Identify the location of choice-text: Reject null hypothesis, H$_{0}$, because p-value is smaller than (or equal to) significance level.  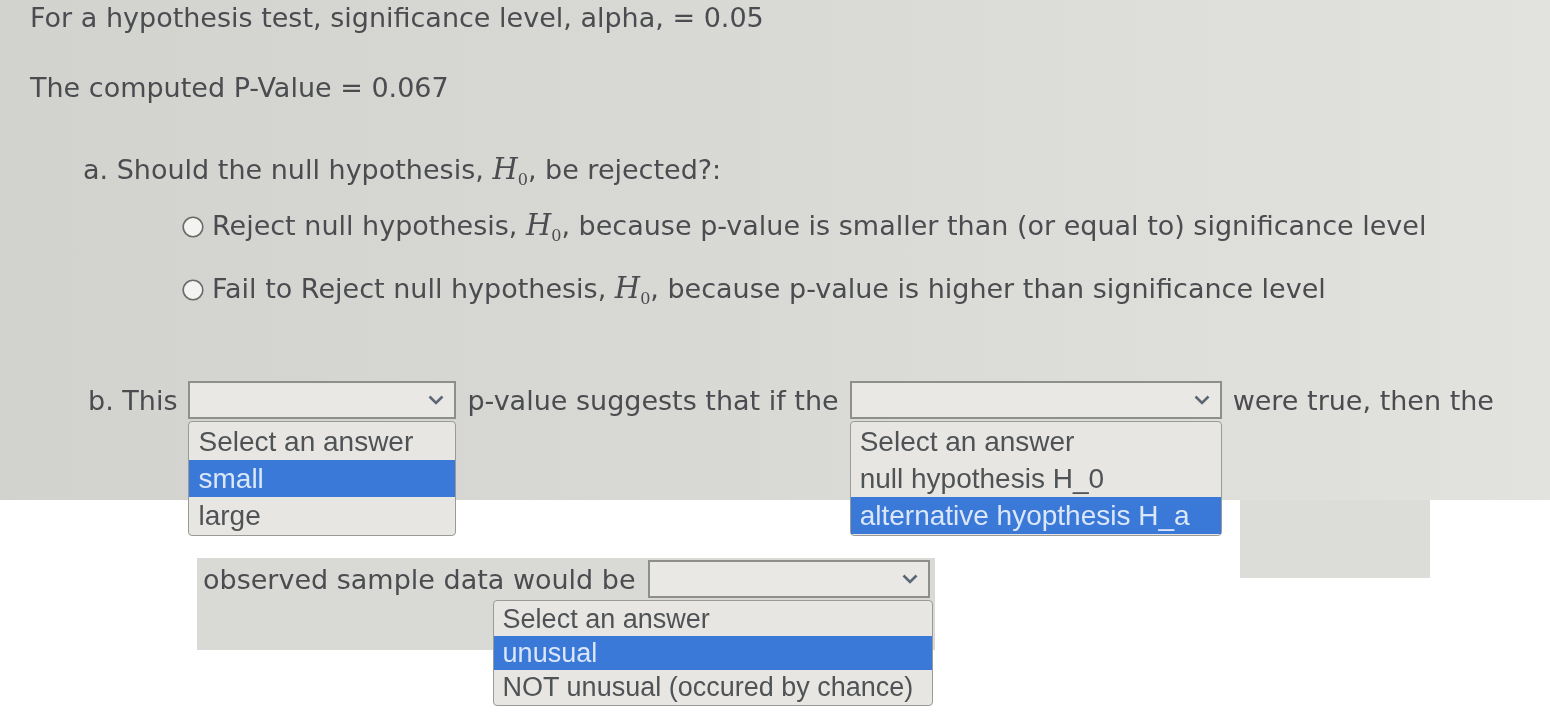
(819, 227).